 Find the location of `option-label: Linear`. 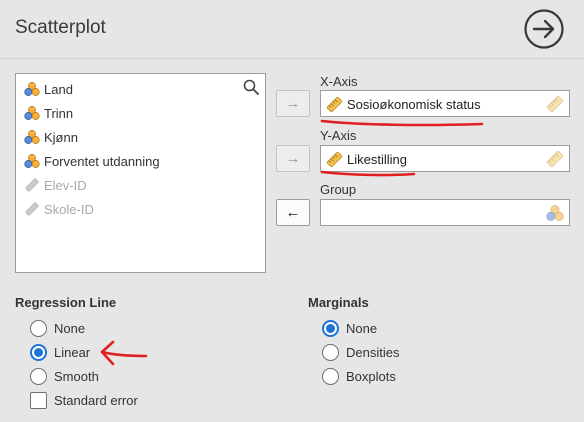

option-label: Linear is located at coordinates (72, 352).